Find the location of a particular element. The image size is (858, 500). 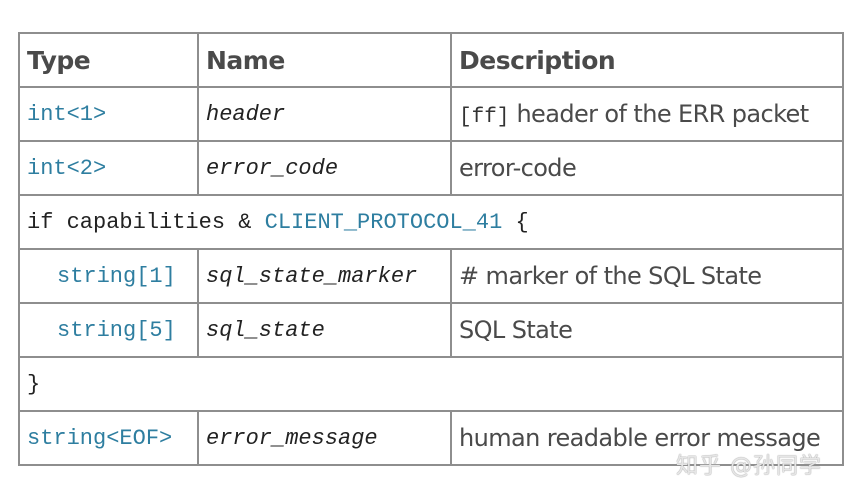

name-cell: error_code is located at coordinates (324, 168).